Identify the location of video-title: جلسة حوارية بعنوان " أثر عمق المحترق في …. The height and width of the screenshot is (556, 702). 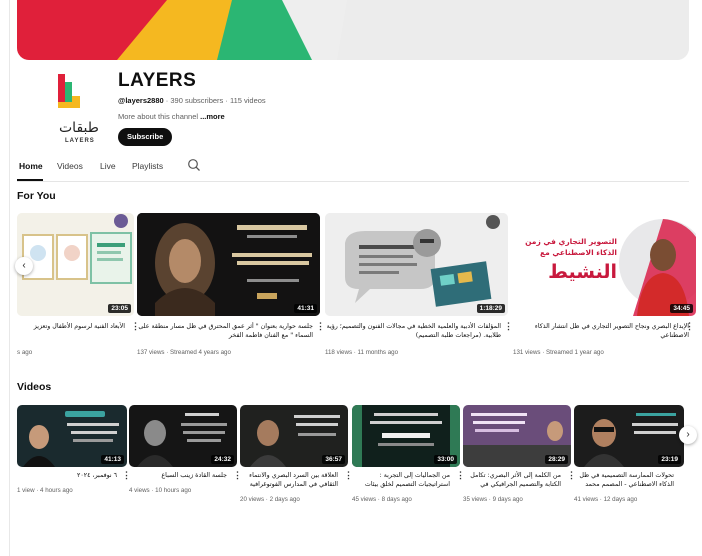
(225, 331).